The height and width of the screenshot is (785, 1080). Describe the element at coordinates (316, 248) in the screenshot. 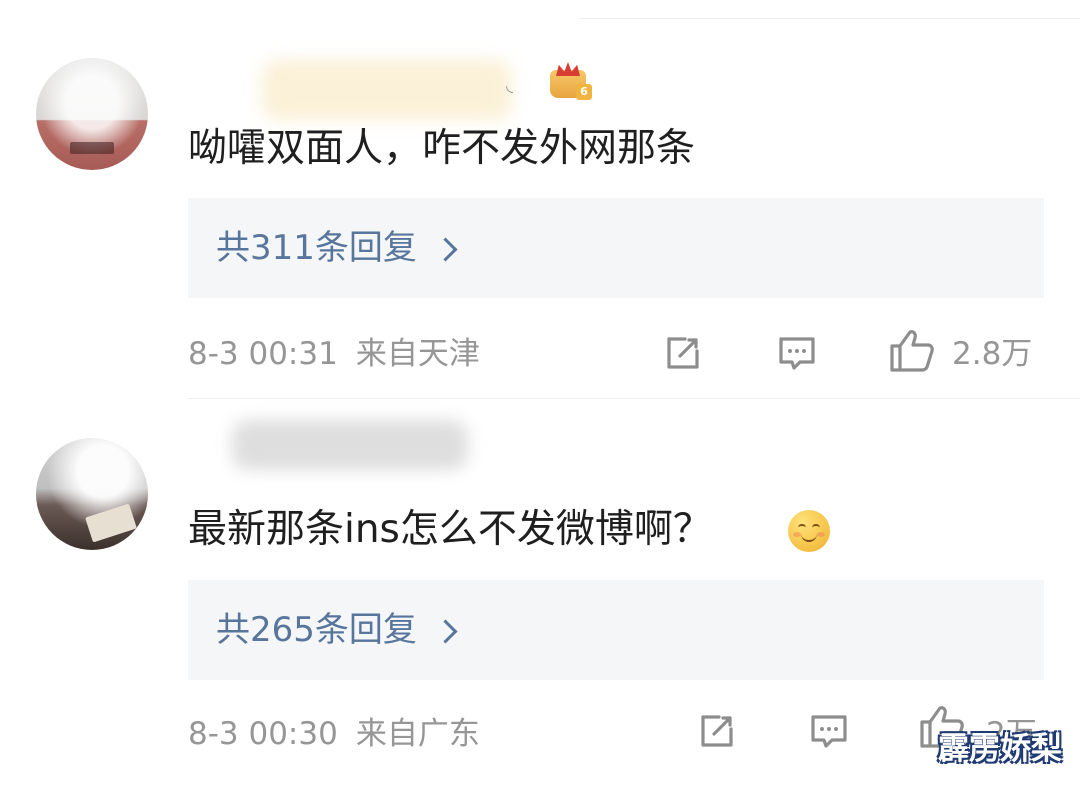

I see `replies-label: 共311条回复` at that location.